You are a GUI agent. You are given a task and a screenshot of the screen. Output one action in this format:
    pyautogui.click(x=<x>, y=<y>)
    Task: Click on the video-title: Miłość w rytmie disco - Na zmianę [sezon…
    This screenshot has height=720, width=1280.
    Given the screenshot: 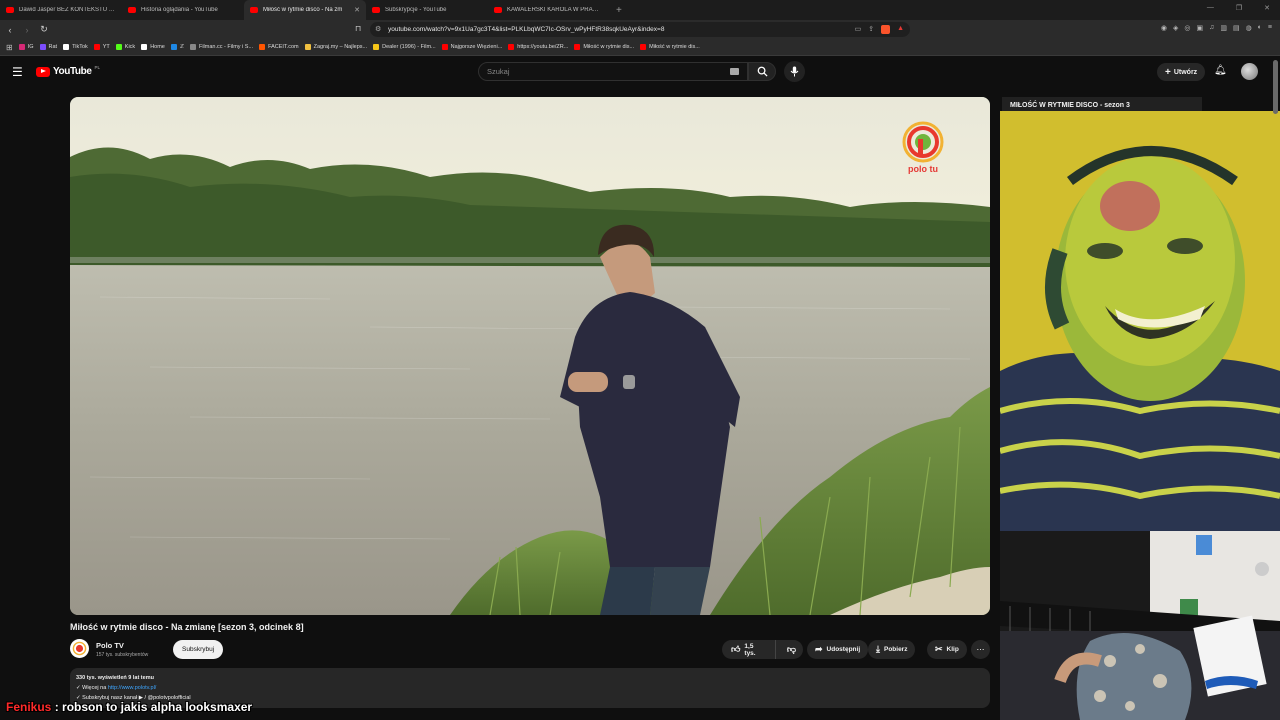 What is the action you would take?
    pyautogui.click(x=187, y=627)
    